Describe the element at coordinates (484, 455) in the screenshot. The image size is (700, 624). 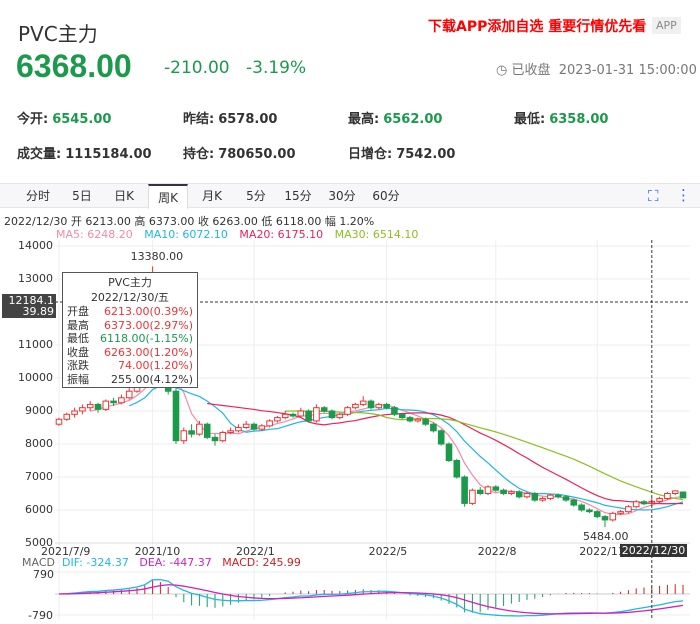
I see `ma30-line` at that location.